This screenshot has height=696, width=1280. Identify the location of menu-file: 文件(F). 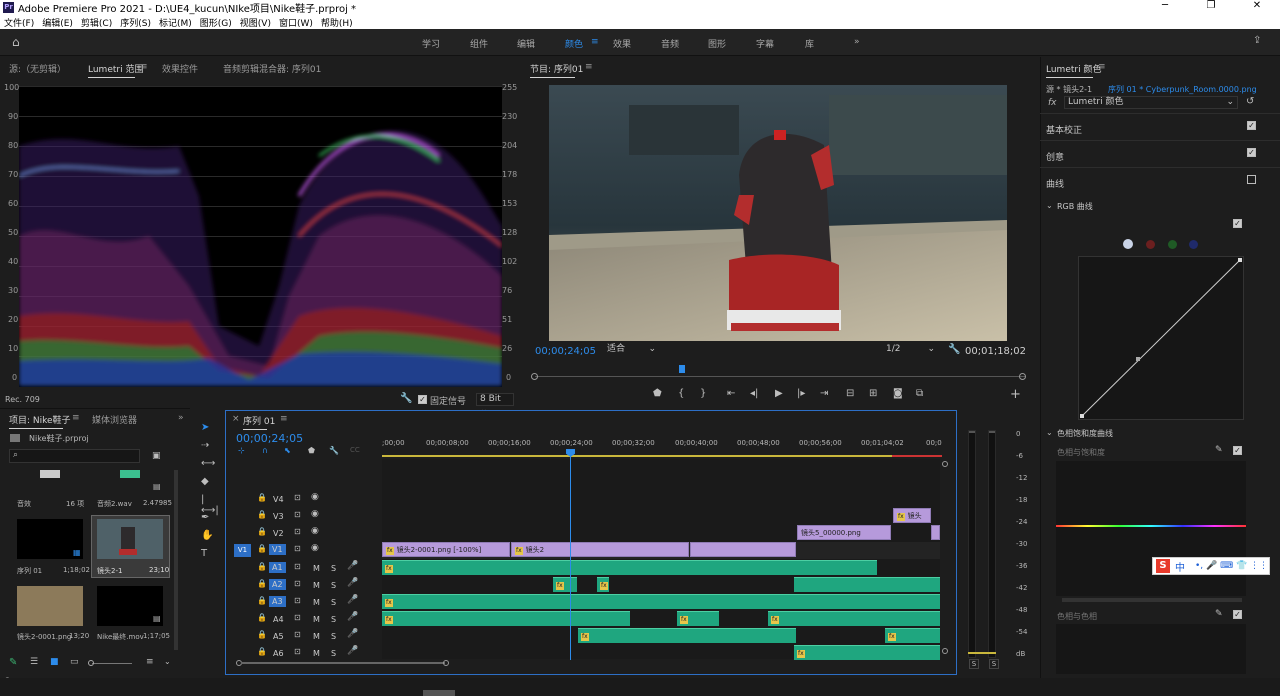
(19, 22).